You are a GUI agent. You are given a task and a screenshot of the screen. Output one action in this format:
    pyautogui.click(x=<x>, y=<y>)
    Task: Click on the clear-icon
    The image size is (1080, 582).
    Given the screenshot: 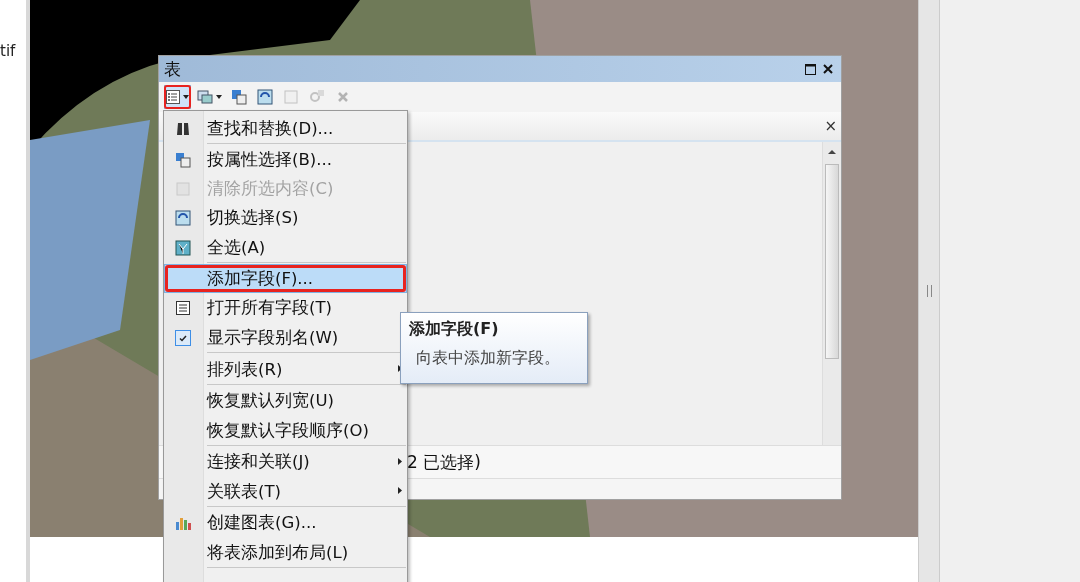 What is the action you would take?
    pyautogui.click(x=183, y=188)
    